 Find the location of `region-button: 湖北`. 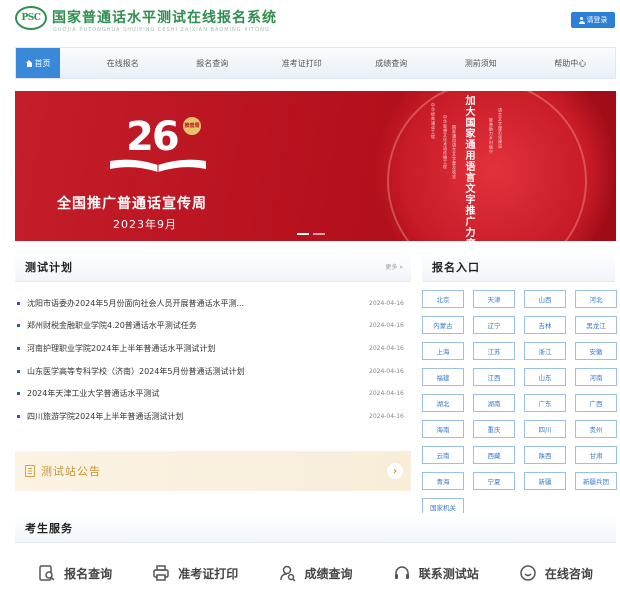

region-button: 湖北 is located at coordinates (443, 403).